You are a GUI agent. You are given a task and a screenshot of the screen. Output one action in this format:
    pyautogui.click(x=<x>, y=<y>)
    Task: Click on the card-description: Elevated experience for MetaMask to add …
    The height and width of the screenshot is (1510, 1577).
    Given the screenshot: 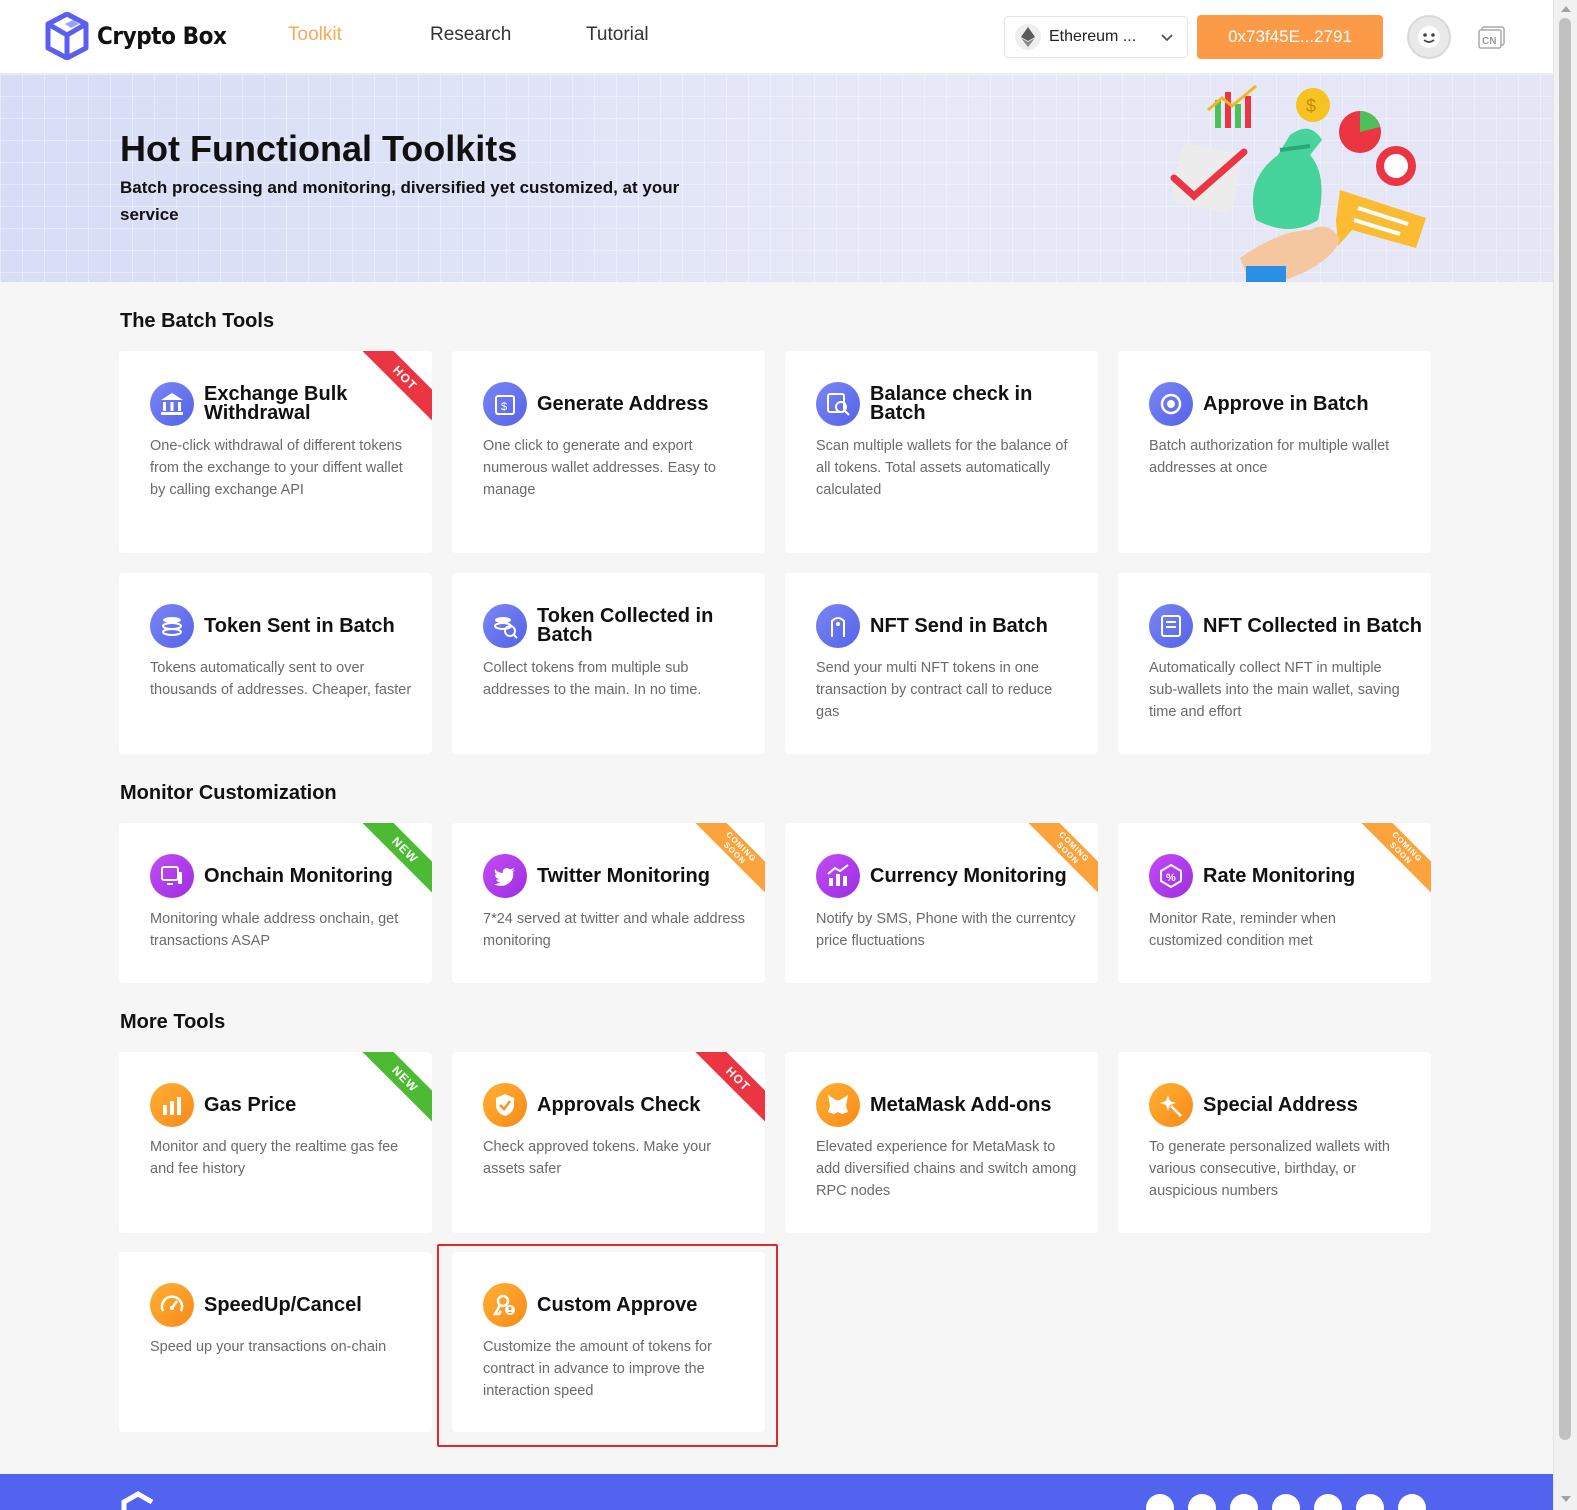 What is the action you would take?
    pyautogui.click(x=946, y=1169)
    